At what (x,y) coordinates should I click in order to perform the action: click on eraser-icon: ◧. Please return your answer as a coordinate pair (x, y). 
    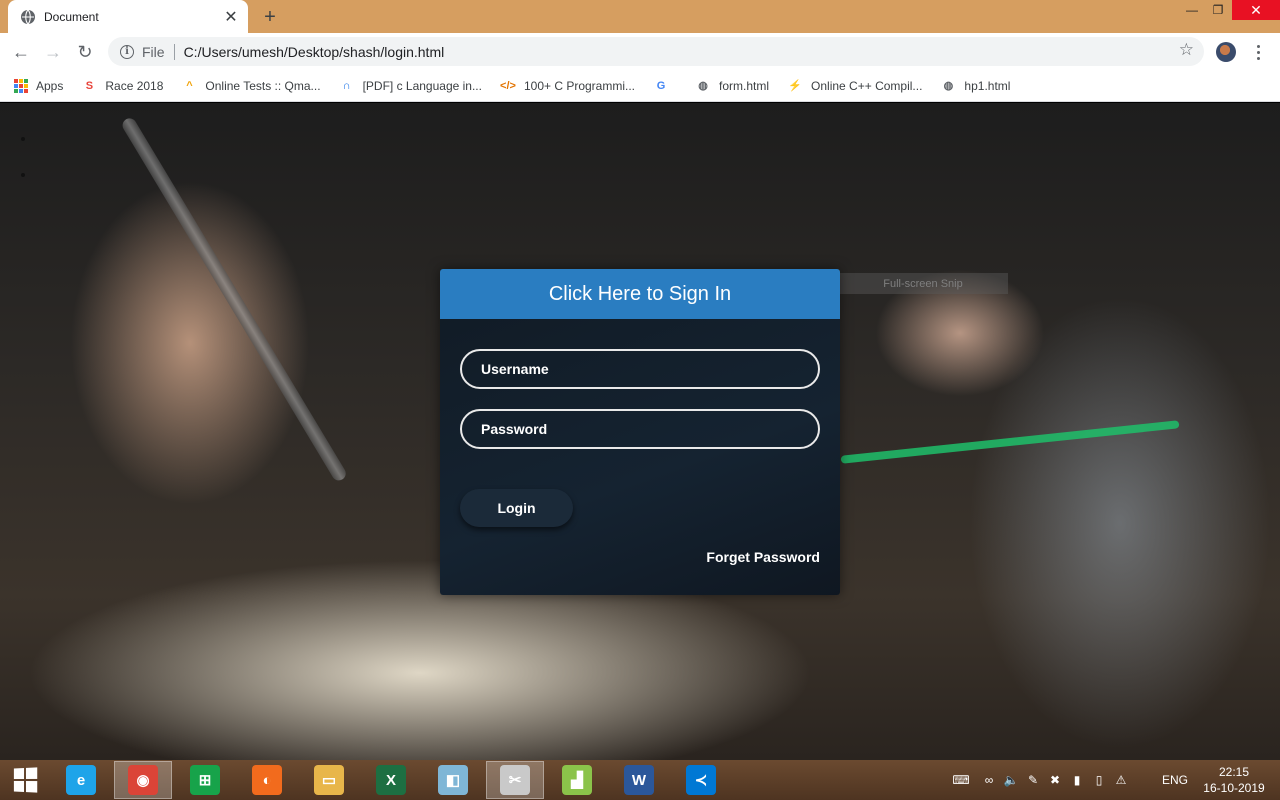
    Looking at the image, I should click on (453, 780).